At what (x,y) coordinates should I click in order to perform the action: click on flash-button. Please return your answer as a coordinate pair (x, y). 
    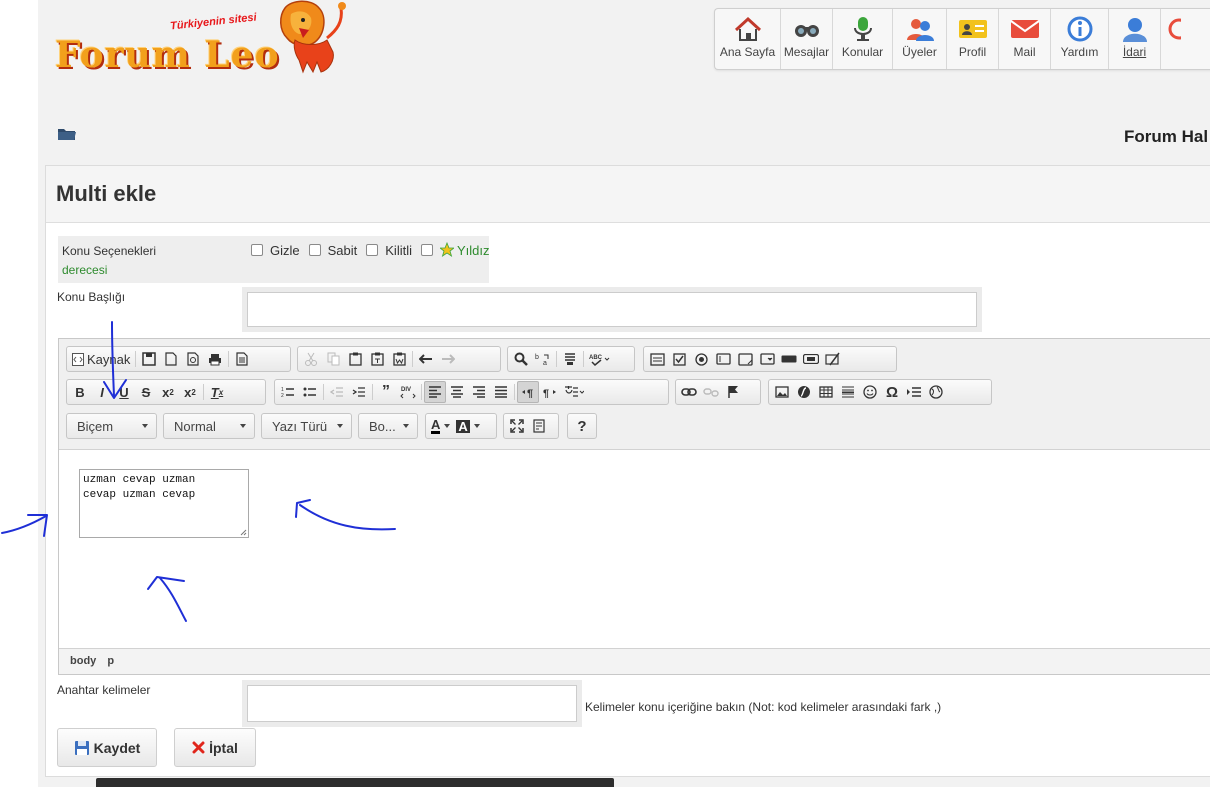
    Looking at the image, I should click on (804, 392).